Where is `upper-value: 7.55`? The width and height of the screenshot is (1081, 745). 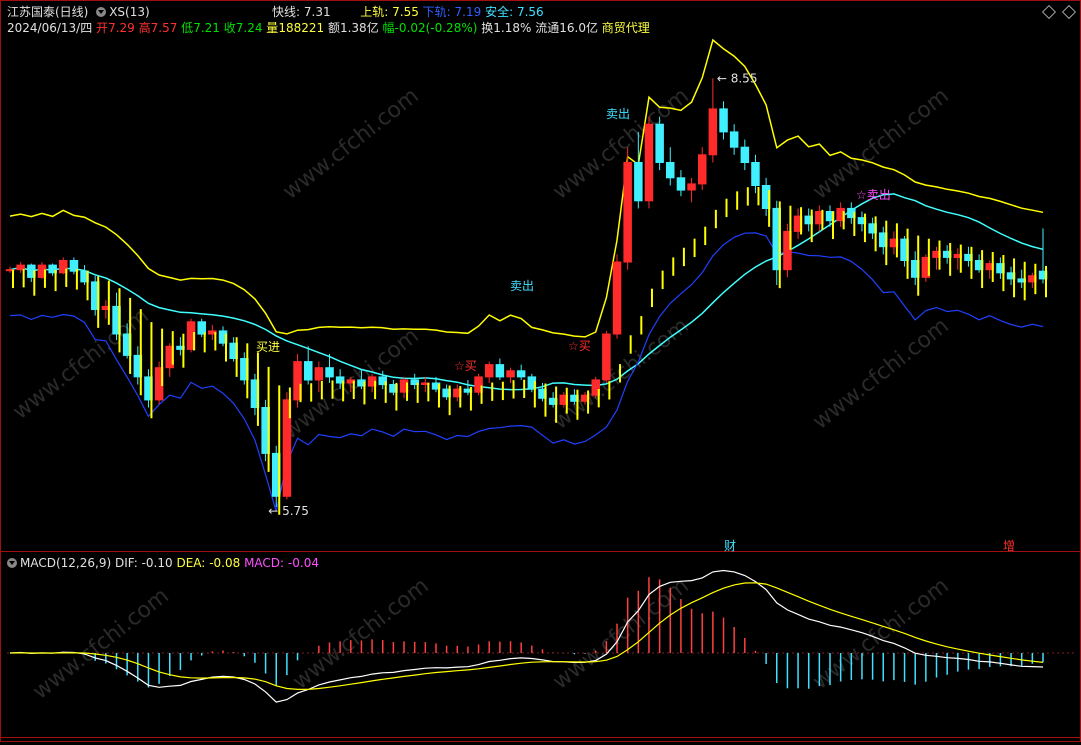 upper-value: 7.55 is located at coordinates (405, 12).